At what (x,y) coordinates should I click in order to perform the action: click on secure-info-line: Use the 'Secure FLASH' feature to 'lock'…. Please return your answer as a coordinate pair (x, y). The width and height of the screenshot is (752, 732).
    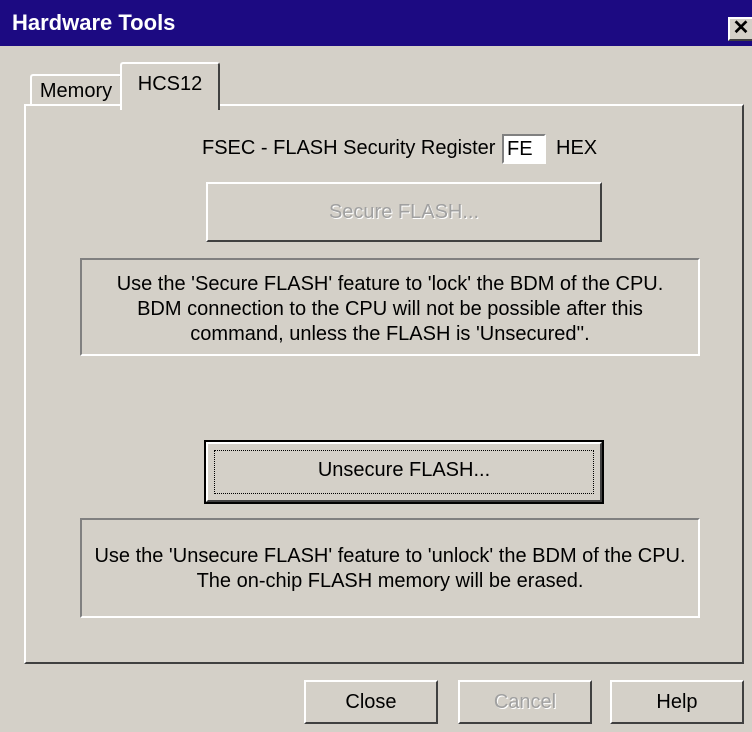
    Looking at the image, I should click on (390, 284).